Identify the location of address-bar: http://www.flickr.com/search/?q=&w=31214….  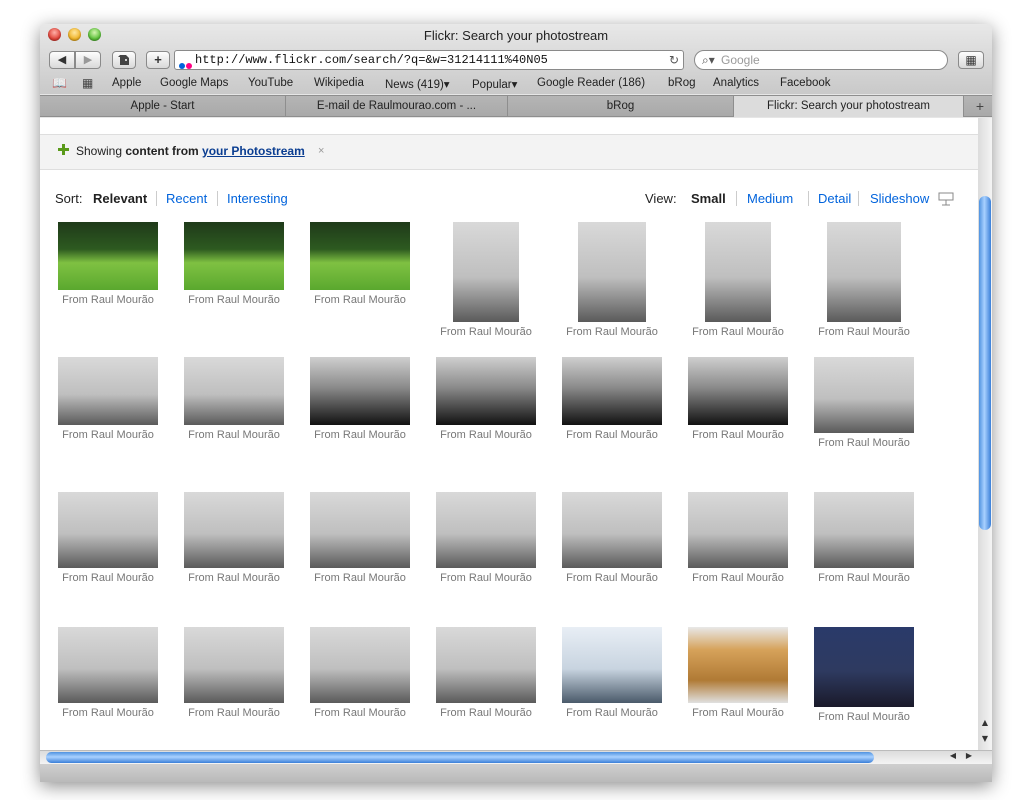
(429, 60).